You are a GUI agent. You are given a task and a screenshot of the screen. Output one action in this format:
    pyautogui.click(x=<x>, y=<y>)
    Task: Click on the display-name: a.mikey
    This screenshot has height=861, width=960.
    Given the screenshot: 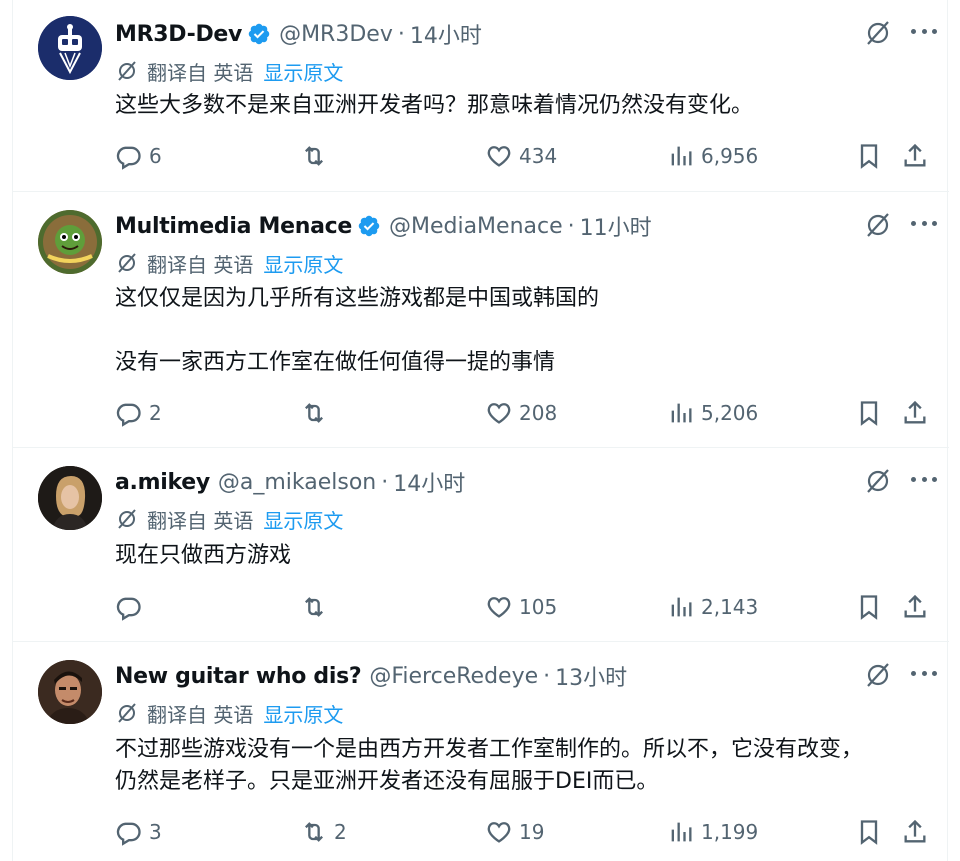 What is the action you would take?
    pyautogui.click(x=162, y=482)
    